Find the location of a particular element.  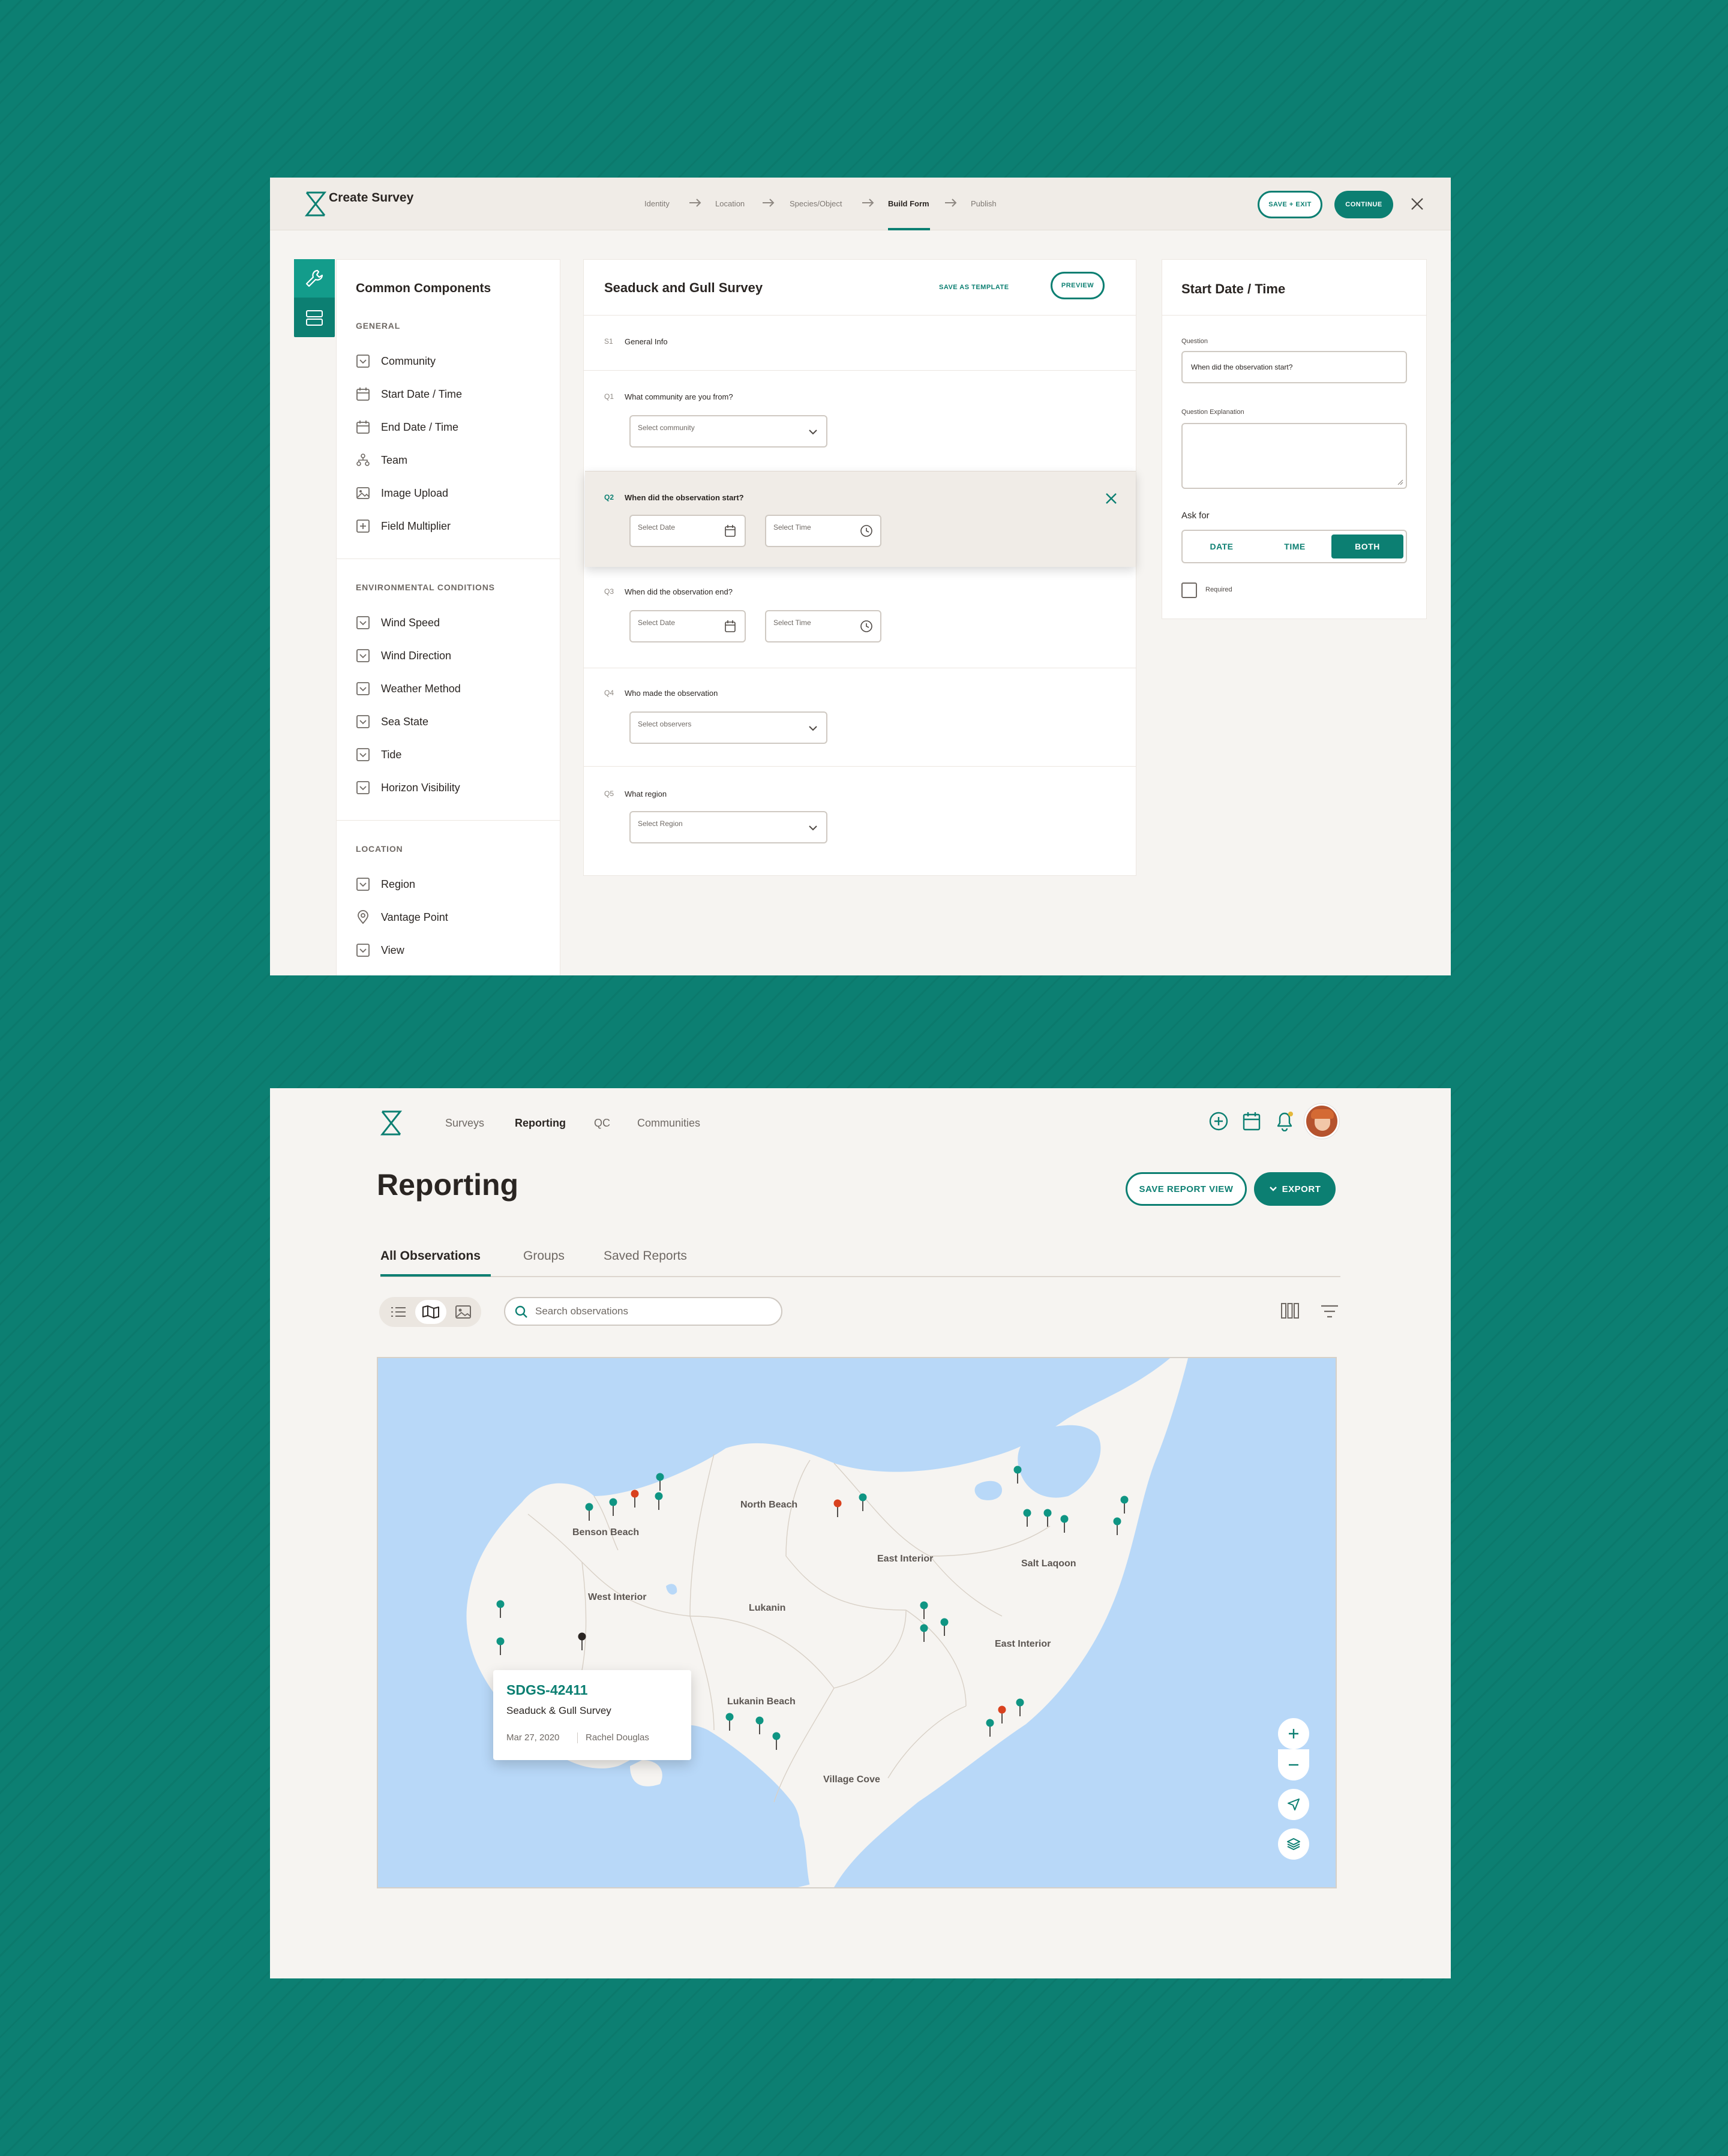

observers-select: Select observers is located at coordinates (728, 727).